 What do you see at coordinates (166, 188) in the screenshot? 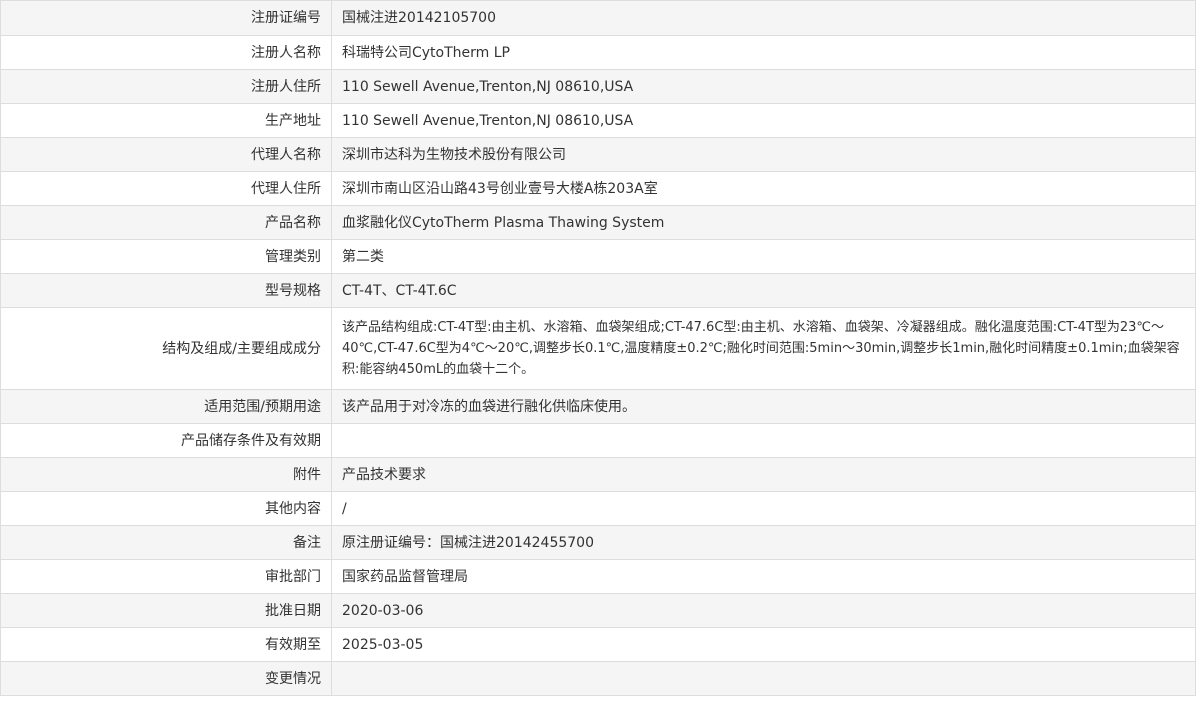
I see `row-label-agent-address: 代理人住所` at bounding box center [166, 188].